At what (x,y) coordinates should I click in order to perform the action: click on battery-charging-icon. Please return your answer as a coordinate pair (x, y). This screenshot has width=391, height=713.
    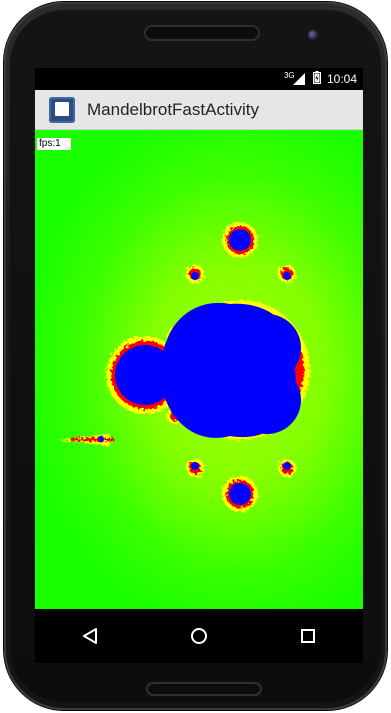
    Looking at the image, I should click on (316, 79).